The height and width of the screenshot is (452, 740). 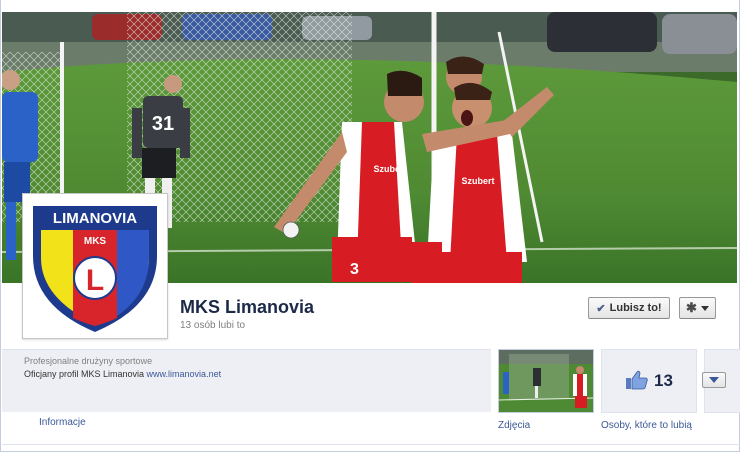 What do you see at coordinates (247, 307) in the screenshot?
I see `page-title: MKS Limanovia` at bounding box center [247, 307].